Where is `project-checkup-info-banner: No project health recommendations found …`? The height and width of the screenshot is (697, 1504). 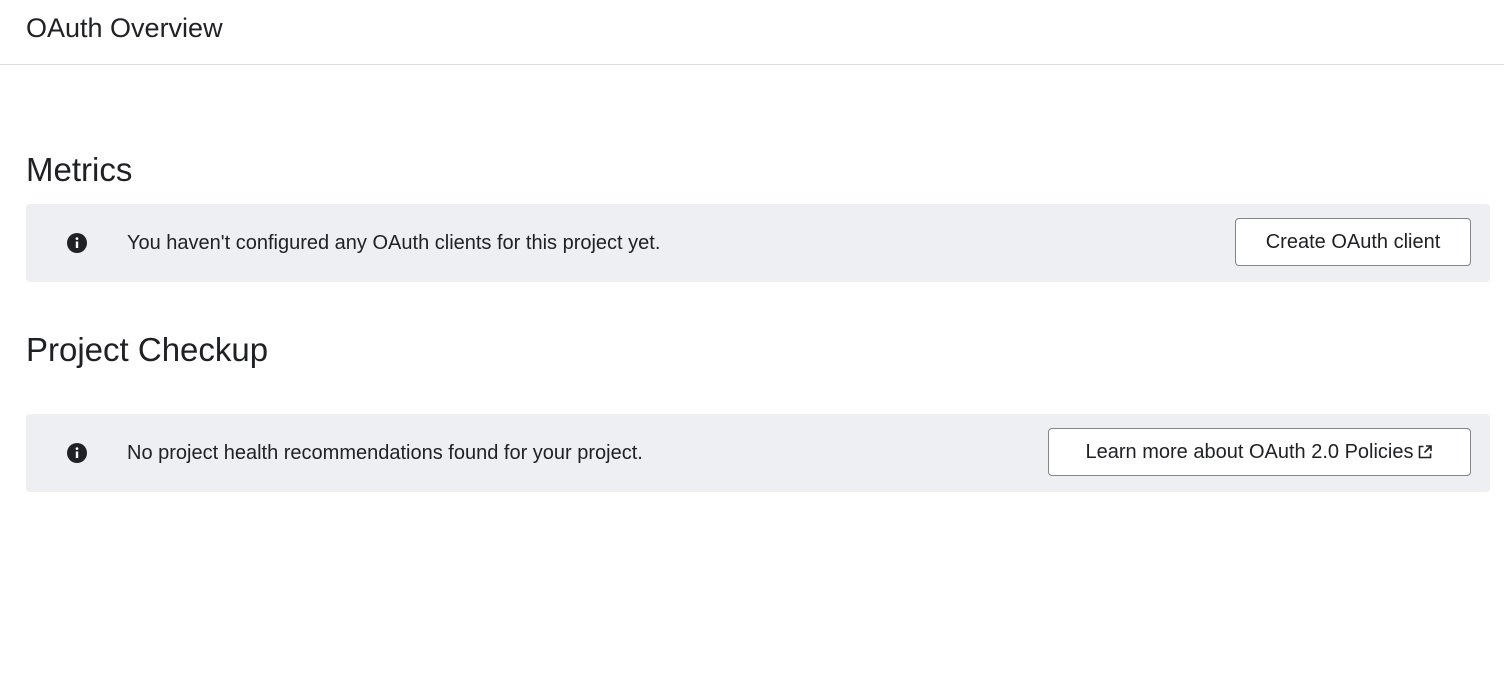 project-checkup-info-banner: No project health recommendations found … is located at coordinates (758, 453).